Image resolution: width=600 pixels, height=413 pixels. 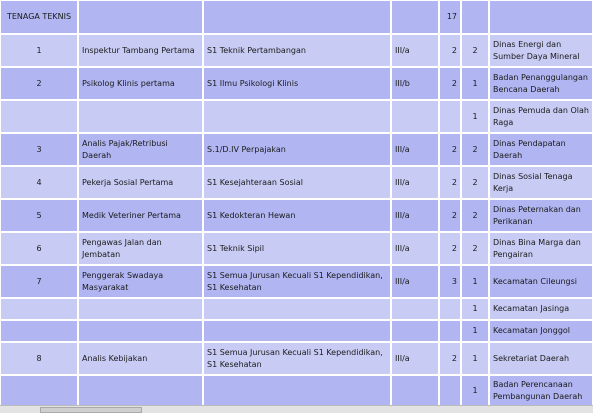 I want to click on category-label: TENAGA TEKNIS, so click(x=39, y=17).